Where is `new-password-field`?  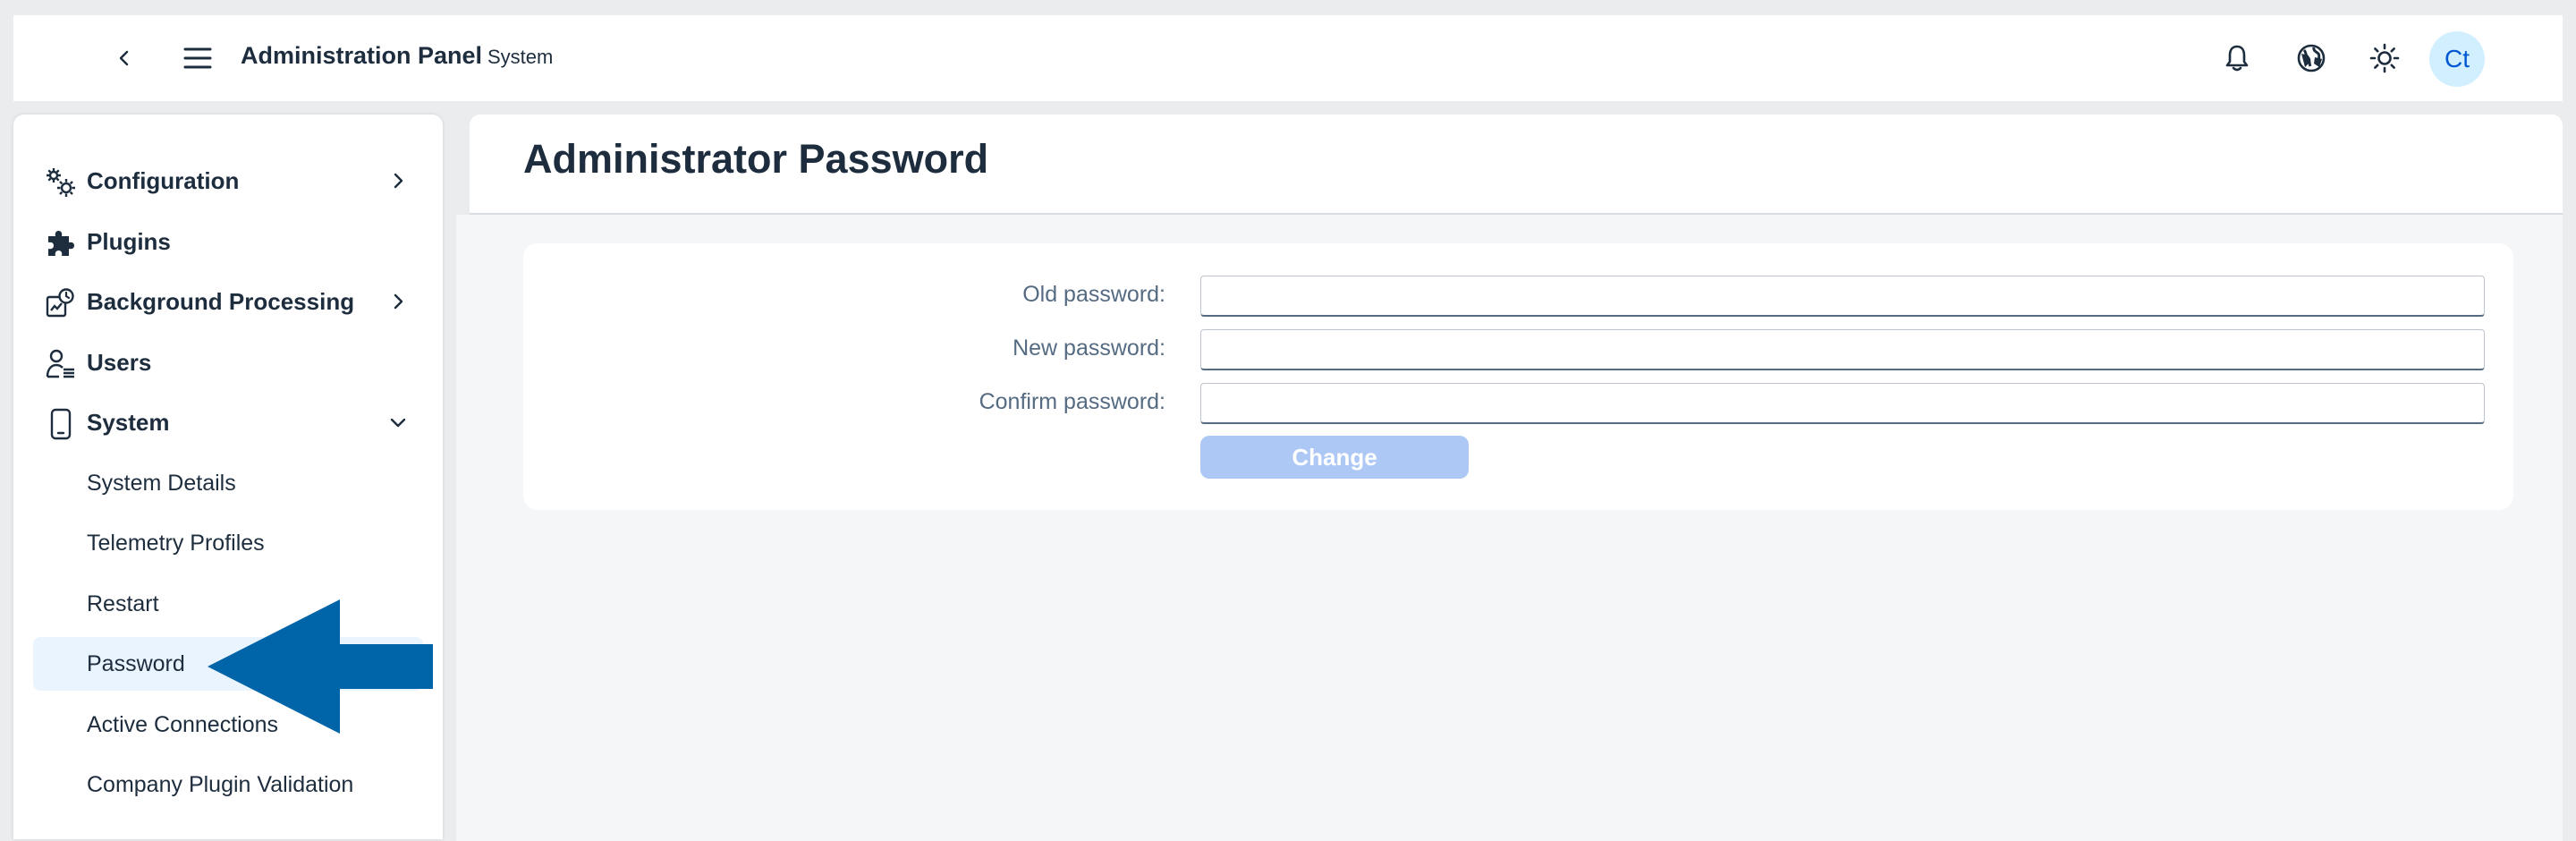 new-password-field is located at coordinates (1842, 349).